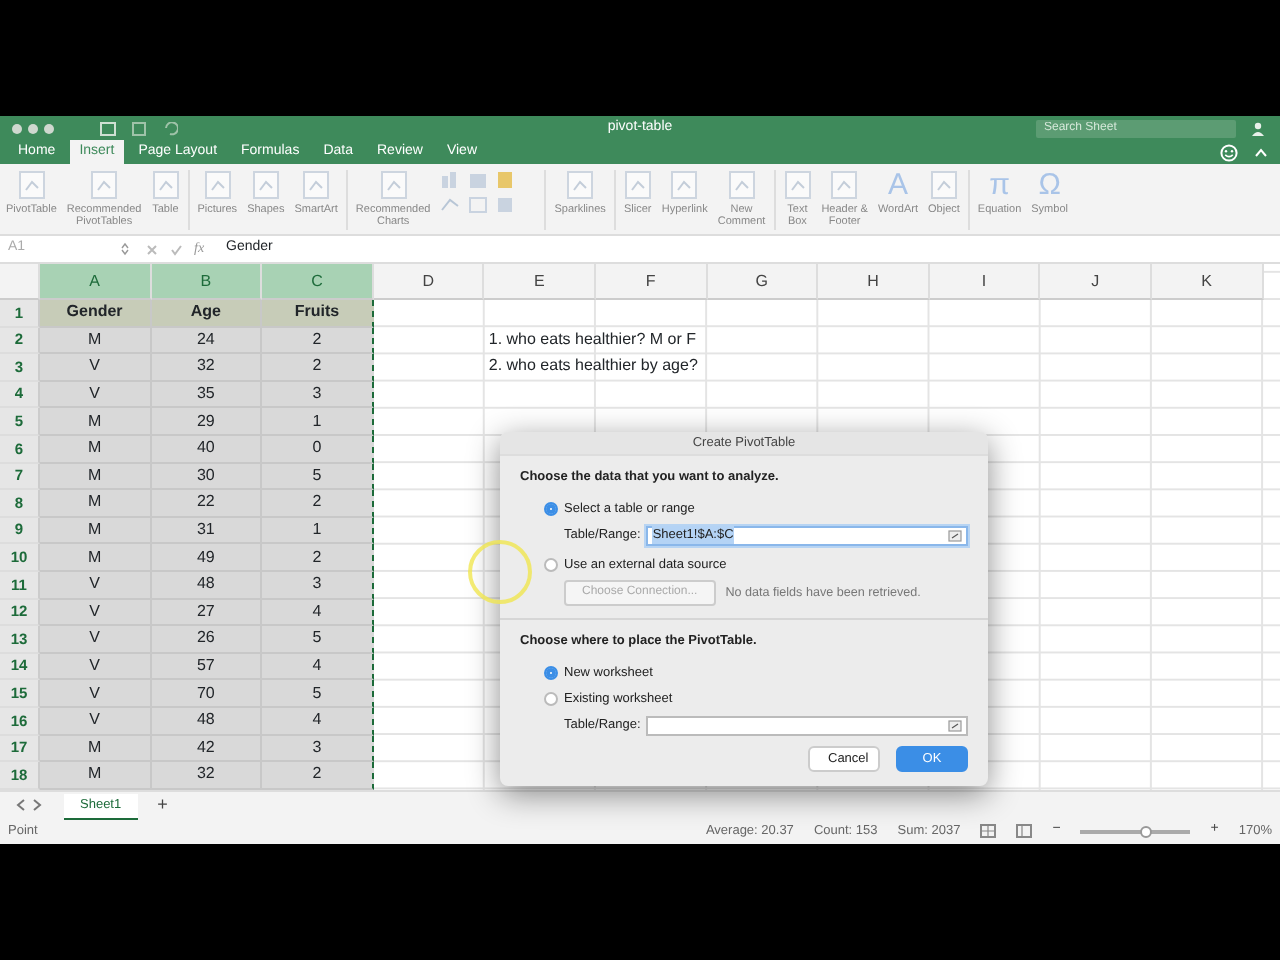 Image resolution: width=1280 pixels, height=960 pixels. What do you see at coordinates (207, 314) in the screenshot?
I see `table-cell: Age` at bounding box center [207, 314].